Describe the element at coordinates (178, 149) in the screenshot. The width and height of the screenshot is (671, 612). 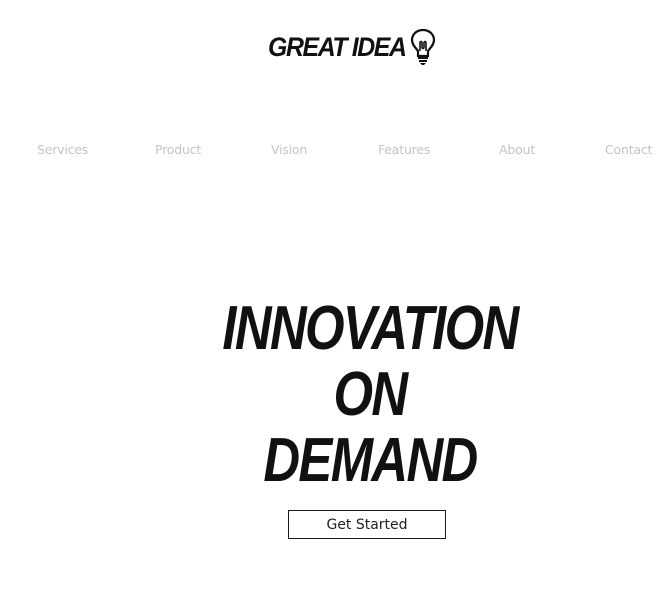
I see `nav-item-product: Product` at that location.